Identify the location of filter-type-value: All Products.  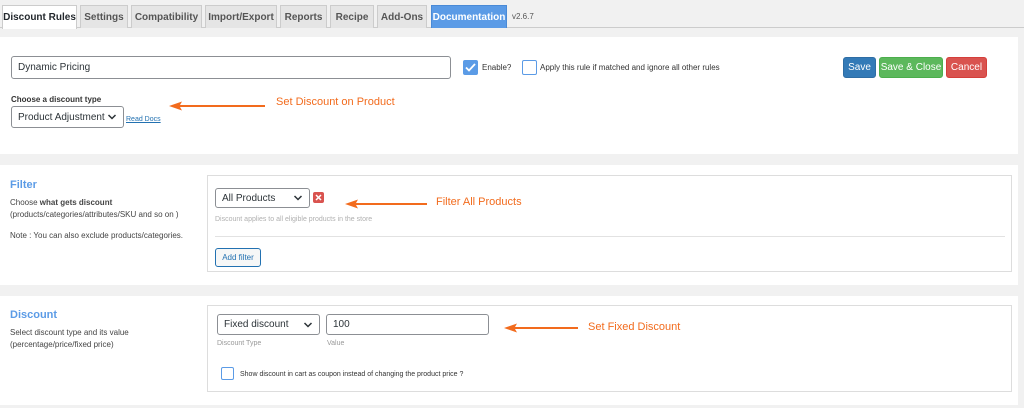
(249, 198).